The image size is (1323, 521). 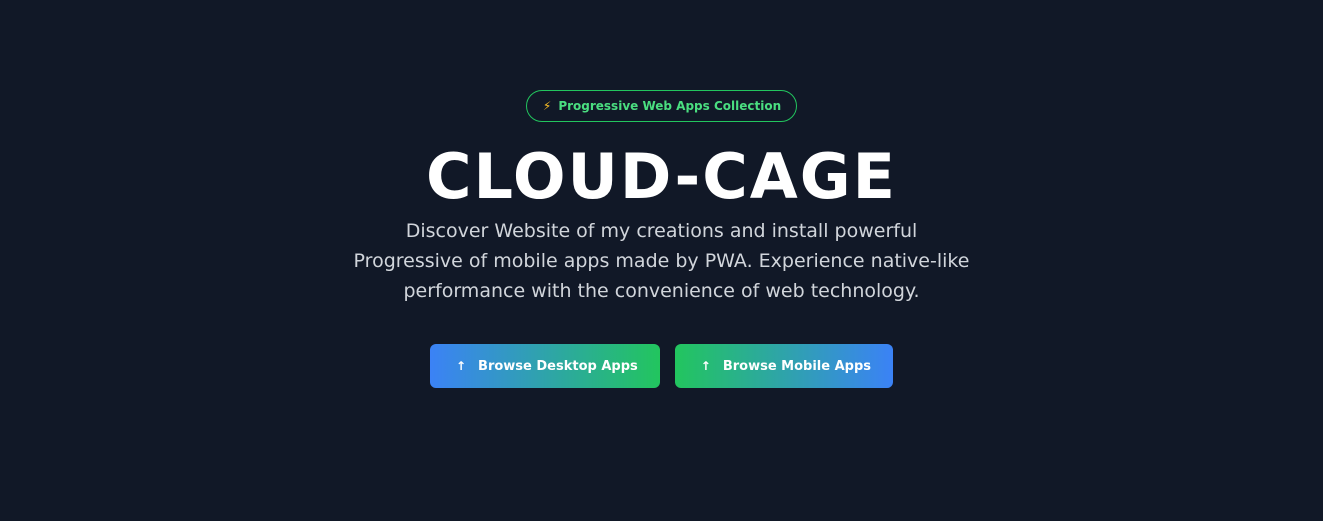 I want to click on collection-badge: ⚡ Progressive Web Apps Collection, so click(x=661, y=106).